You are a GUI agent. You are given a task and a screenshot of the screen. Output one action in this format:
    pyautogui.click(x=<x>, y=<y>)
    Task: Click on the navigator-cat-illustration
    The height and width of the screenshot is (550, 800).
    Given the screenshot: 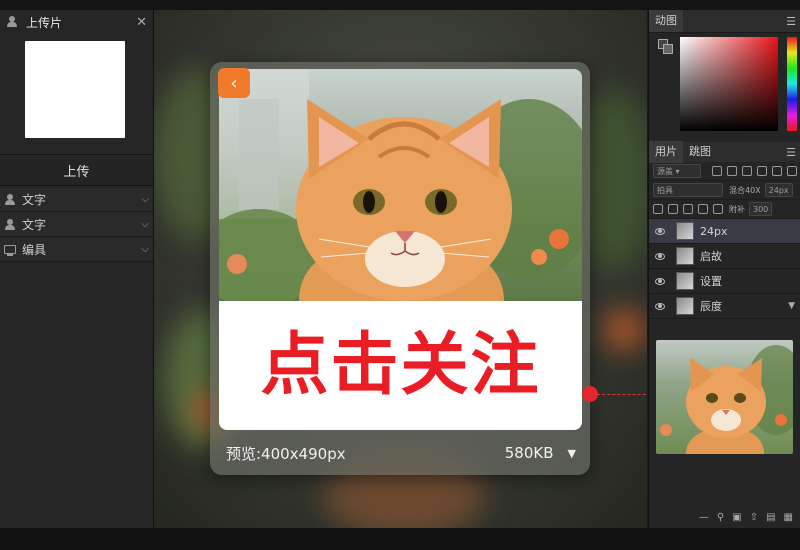 What is the action you would take?
    pyautogui.click(x=726, y=399)
    